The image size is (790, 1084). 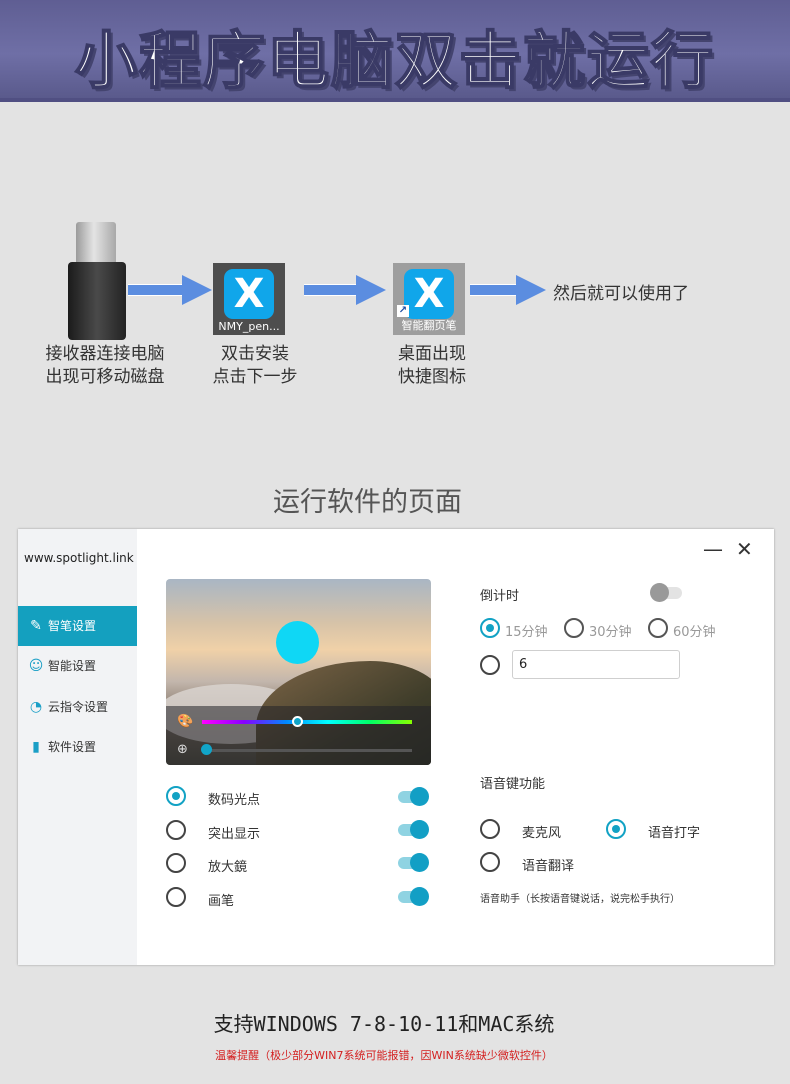 I want to click on spotlight-dot-preview, so click(x=297, y=642).